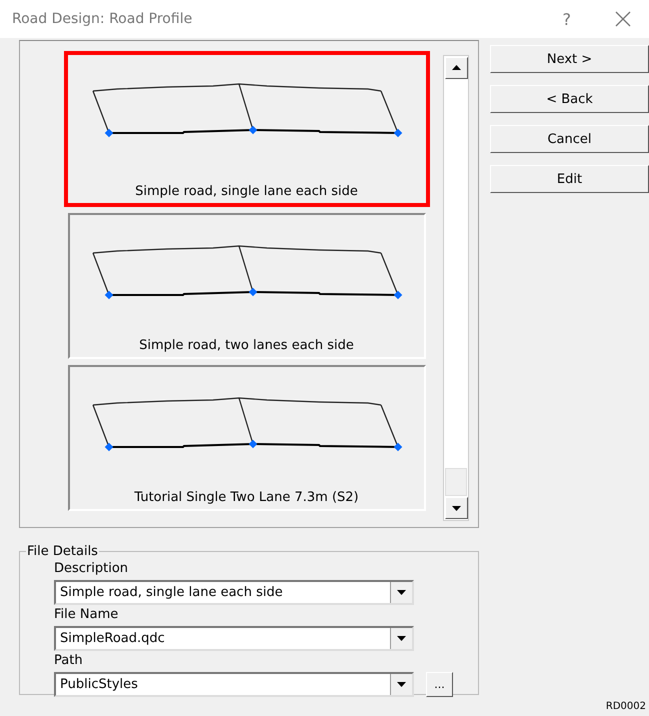 Image resolution: width=649 pixels, height=716 pixels. I want to click on scroll-down-icon, so click(456, 508).